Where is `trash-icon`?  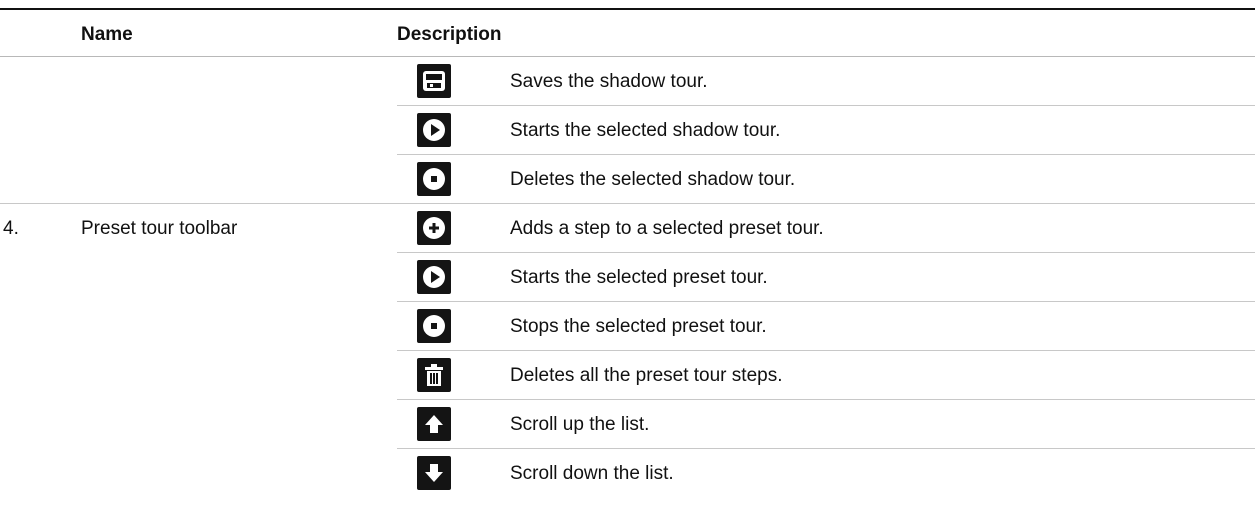
trash-icon is located at coordinates (434, 375).